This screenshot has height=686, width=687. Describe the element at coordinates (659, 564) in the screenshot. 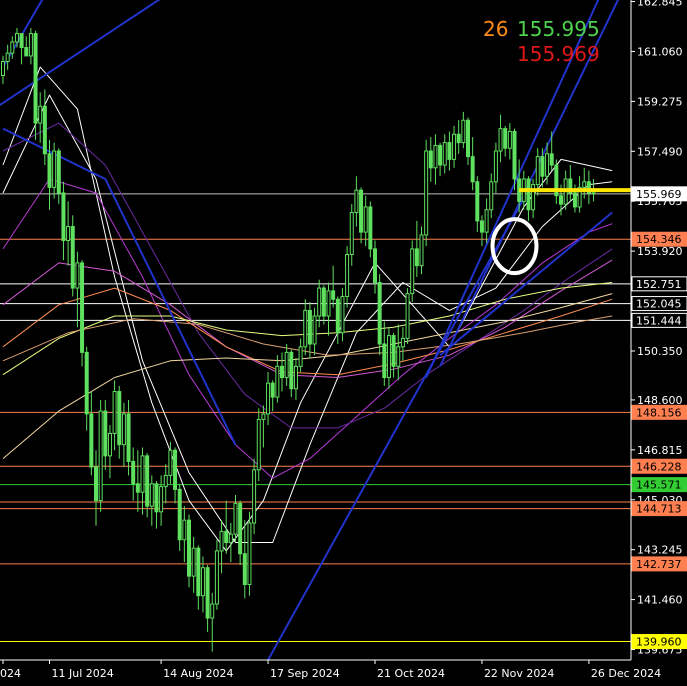

I see `price-level-tag-label: 142.737` at that location.